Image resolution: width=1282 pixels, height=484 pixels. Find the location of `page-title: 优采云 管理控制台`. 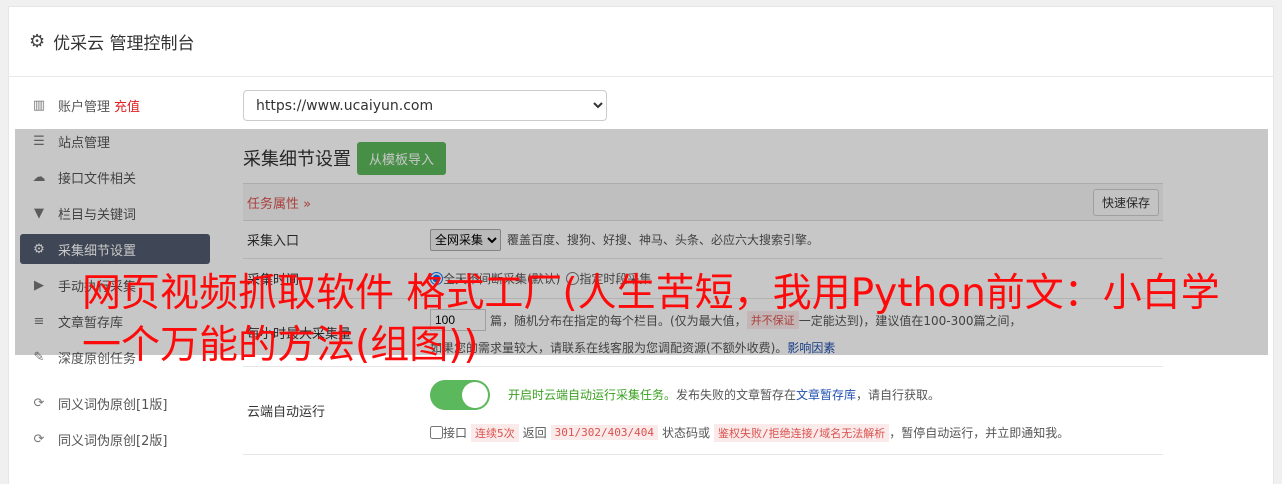

page-title: 优采云 管理控制台 is located at coordinates (124, 44).